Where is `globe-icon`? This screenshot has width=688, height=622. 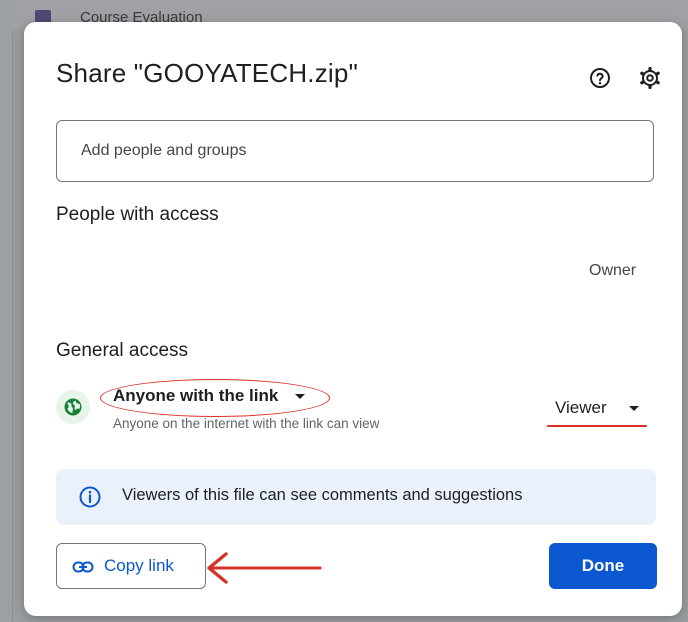 globe-icon is located at coordinates (73, 407).